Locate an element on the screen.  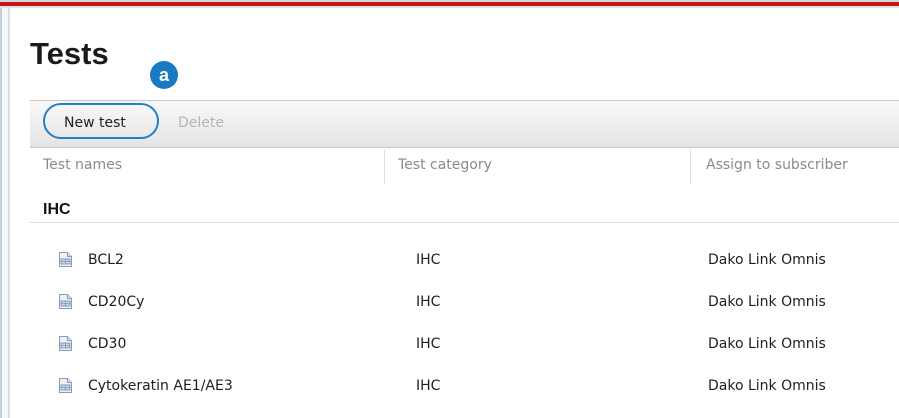
test-name: CD30 is located at coordinates (107, 344).